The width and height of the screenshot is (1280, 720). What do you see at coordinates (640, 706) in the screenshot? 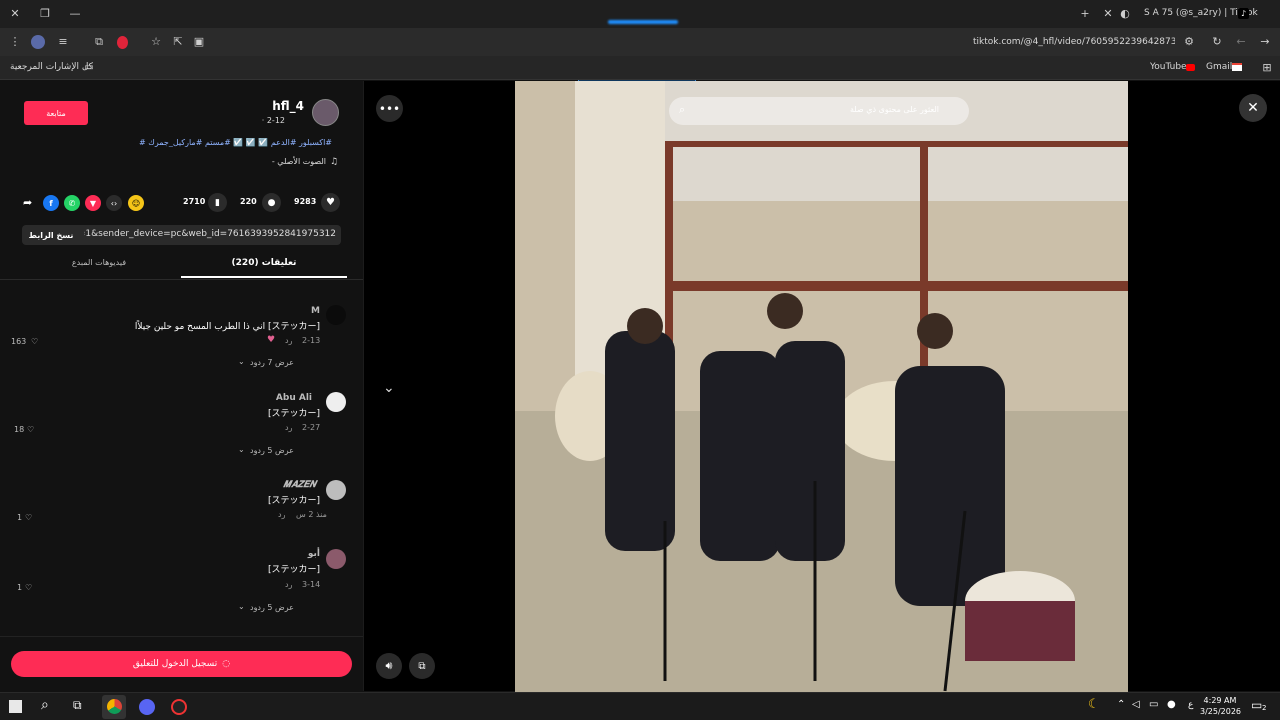
I see `windows-taskbar: ⌕ ⧉ ☾ ⌃ ◁ ▭ ● ع 4:29 AM 3/25/2026 ▭ 2` at bounding box center [640, 706].